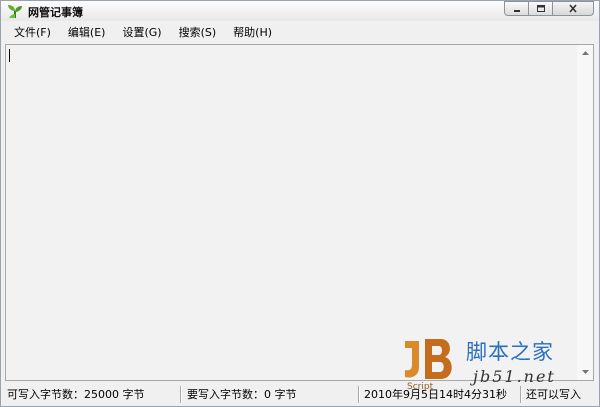 Image resolution: width=600 pixels, height=407 pixels. Describe the element at coordinates (87, 33) in the screenshot. I see `menu-edit: 编辑(E)` at that location.